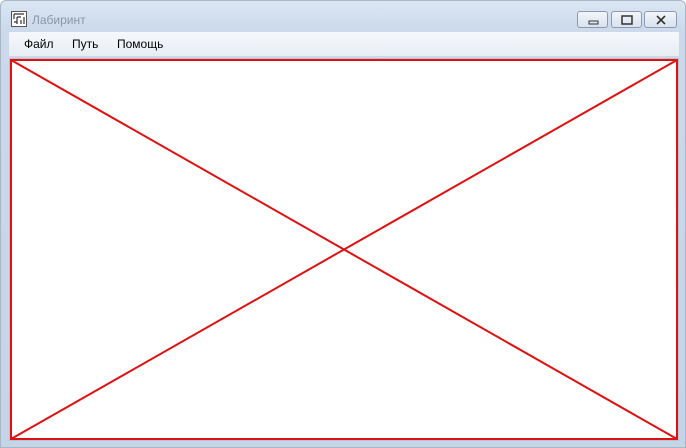 The image size is (686, 448). I want to click on window-title: Лабиринт, so click(59, 20).